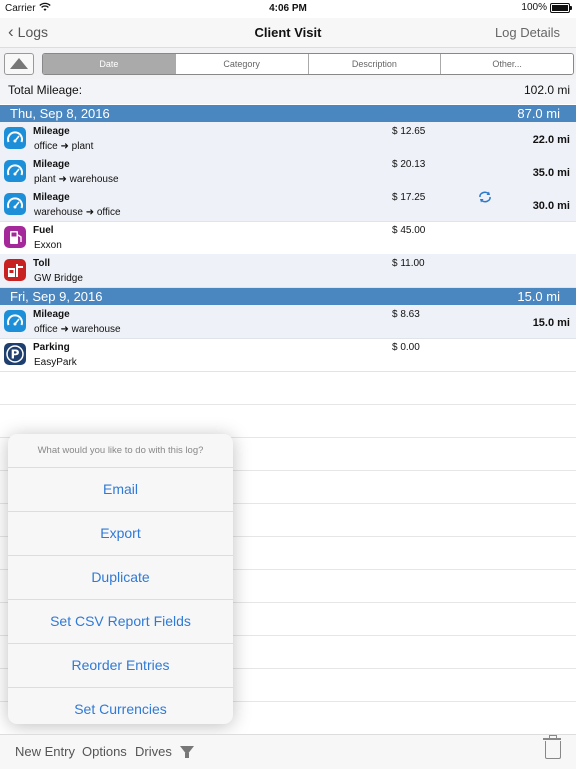 The height and width of the screenshot is (769, 576). I want to click on entry-amount: $ 12.65, so click(409, 131).